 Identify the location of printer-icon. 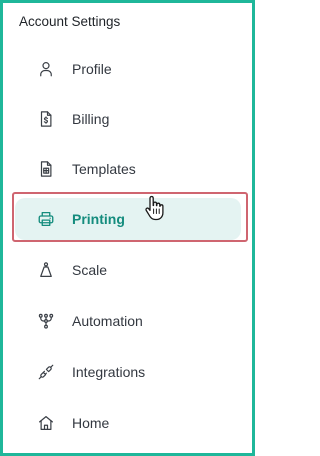
(46, 219).